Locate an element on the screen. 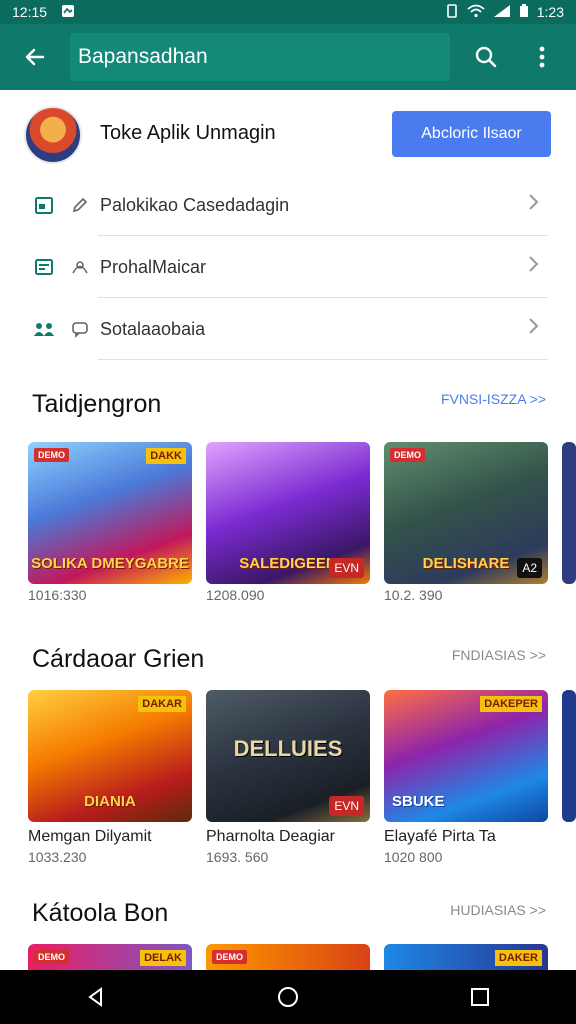 This screenshot has height=1024, width=576. arrow-left-icon is located at coordinates (35, 57).